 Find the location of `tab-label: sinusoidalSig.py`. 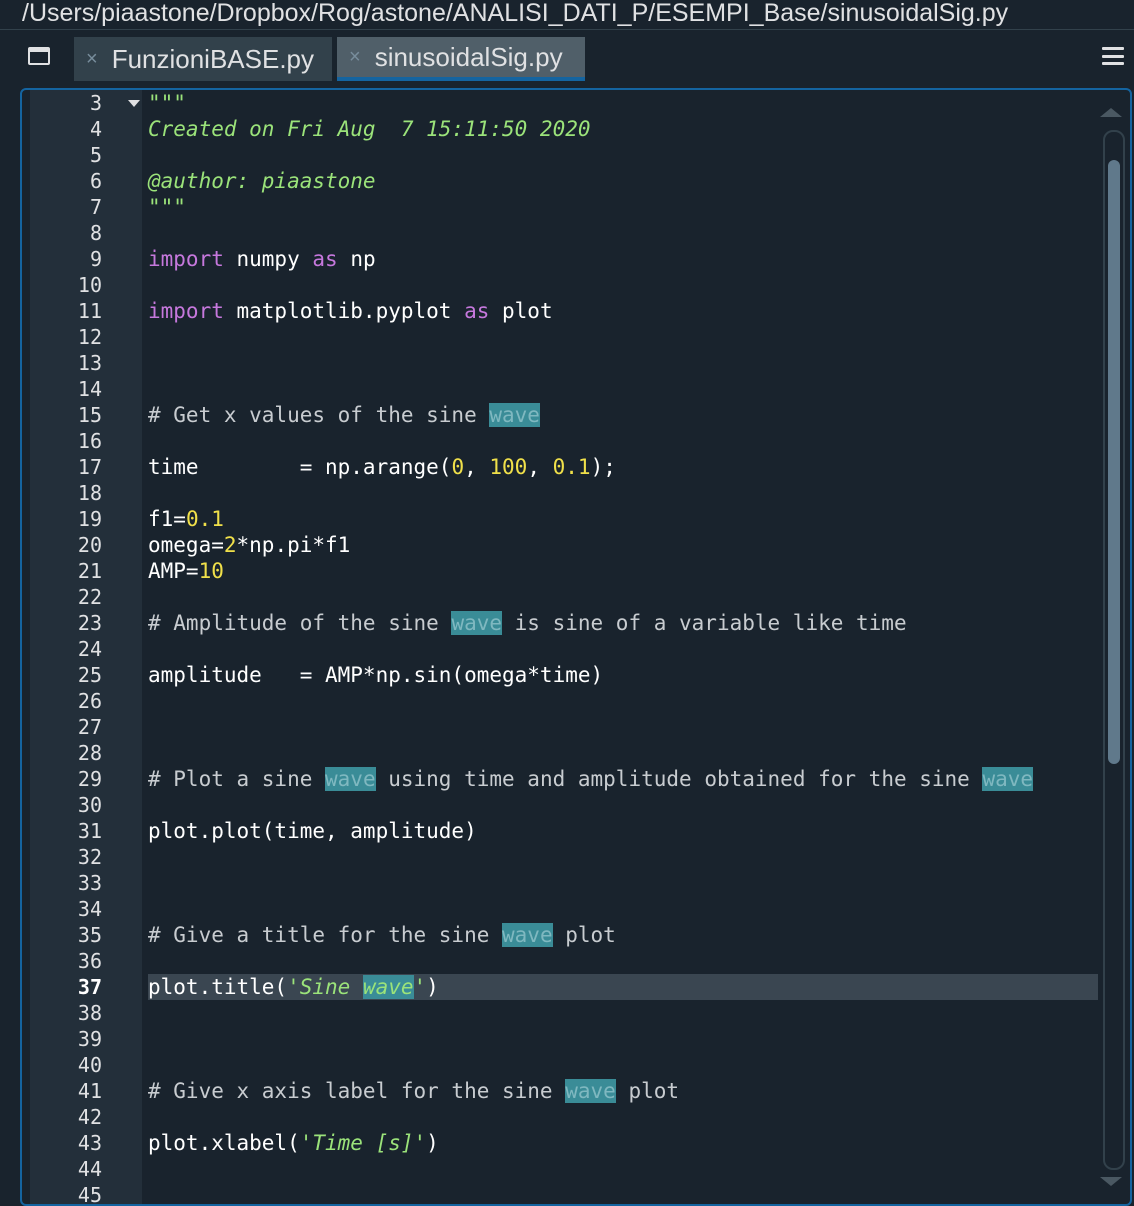

tab-label: sinusoidalSig.py is located at coordinates (468, 56).